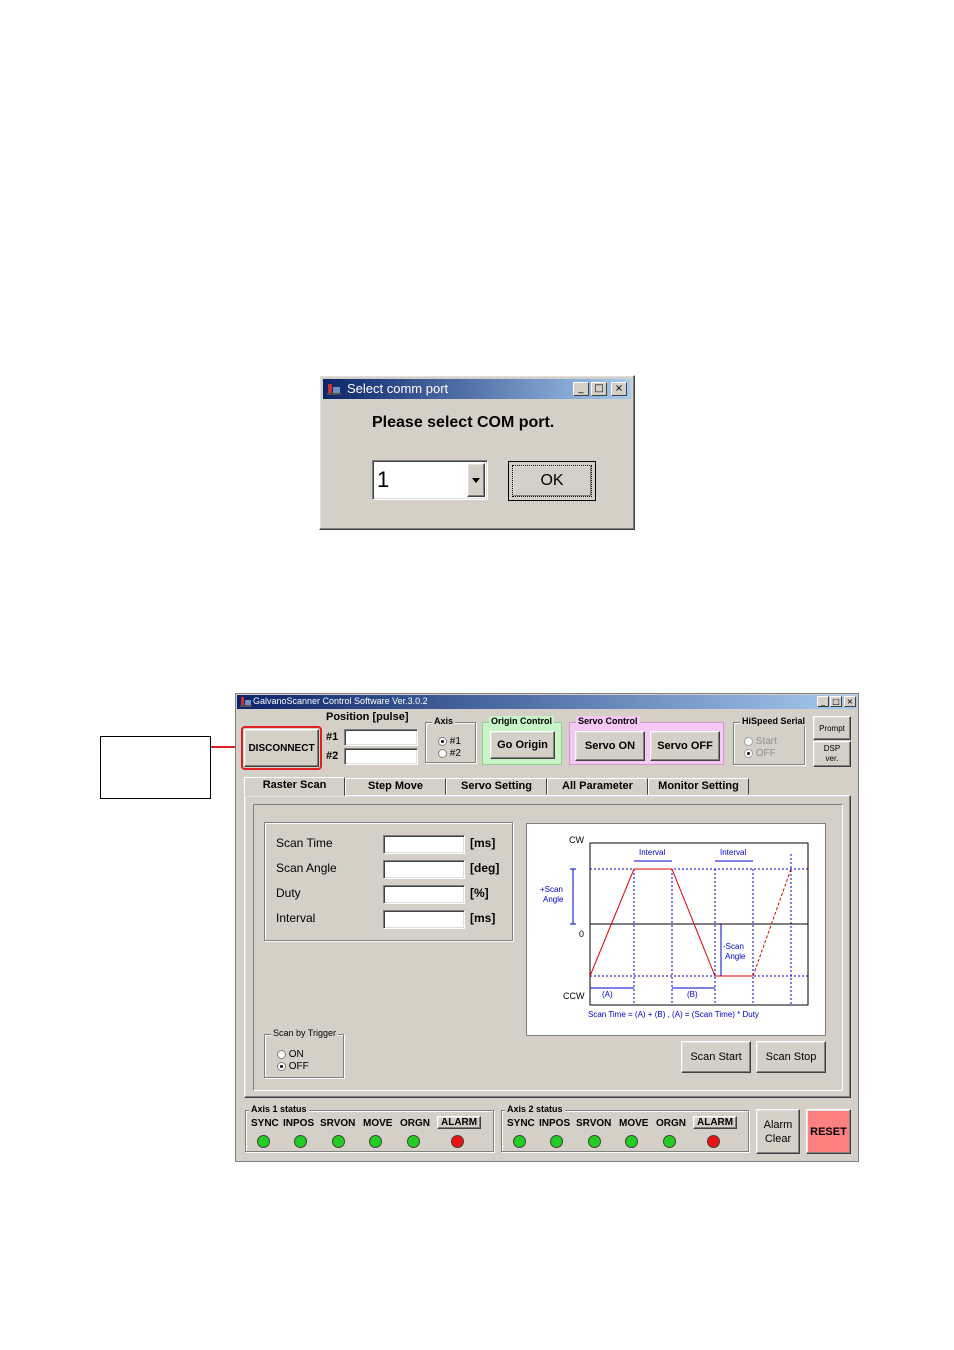  What do you see at coordinates (455, 741) in the screenshot?
I see `axis-radio-1-label: #1` at bounding box center [455, 741].